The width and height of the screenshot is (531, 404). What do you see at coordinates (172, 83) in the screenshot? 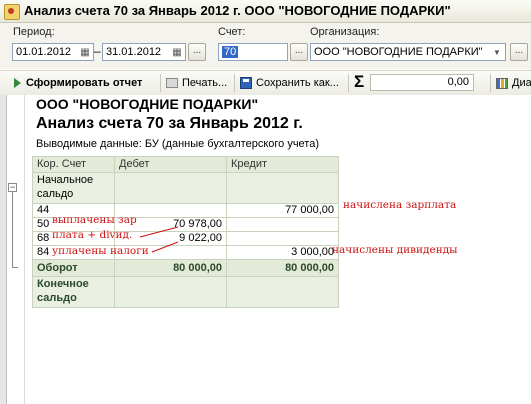
I see `printer-icon` at bounding box center [172, 83].